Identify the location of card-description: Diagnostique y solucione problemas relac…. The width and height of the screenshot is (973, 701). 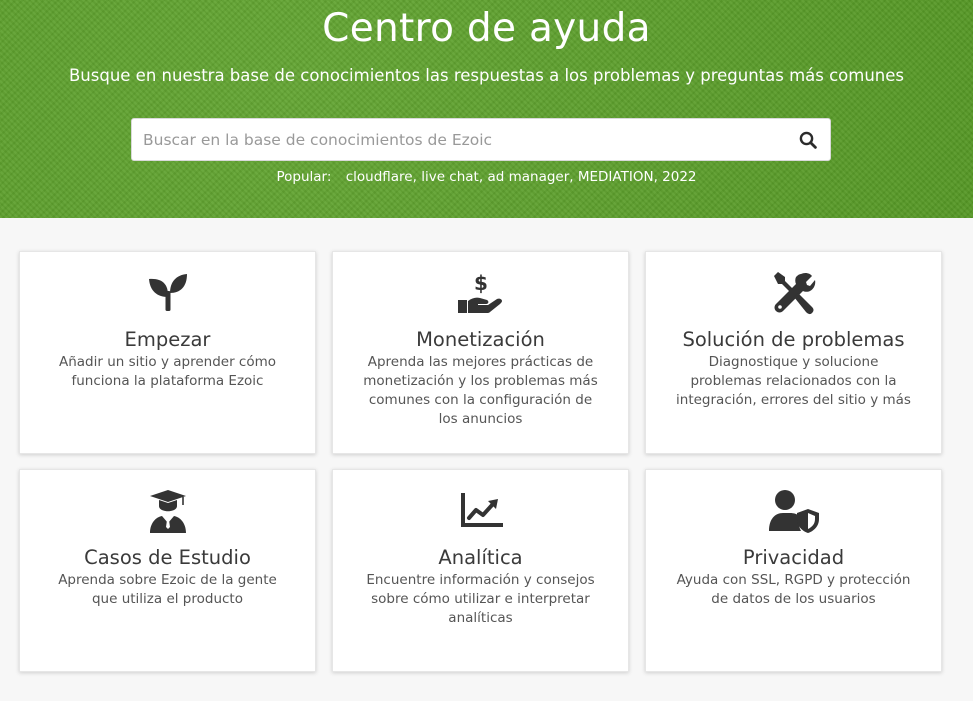
(793, 381).